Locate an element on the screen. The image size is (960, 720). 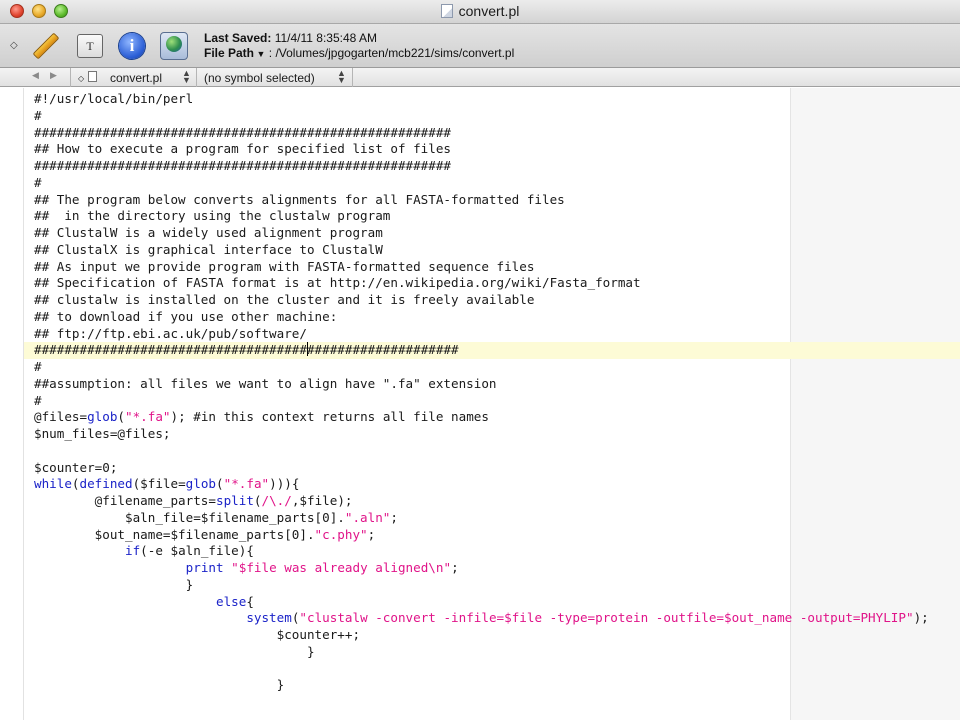
pencil-icon is located at coordinates (46, 46).